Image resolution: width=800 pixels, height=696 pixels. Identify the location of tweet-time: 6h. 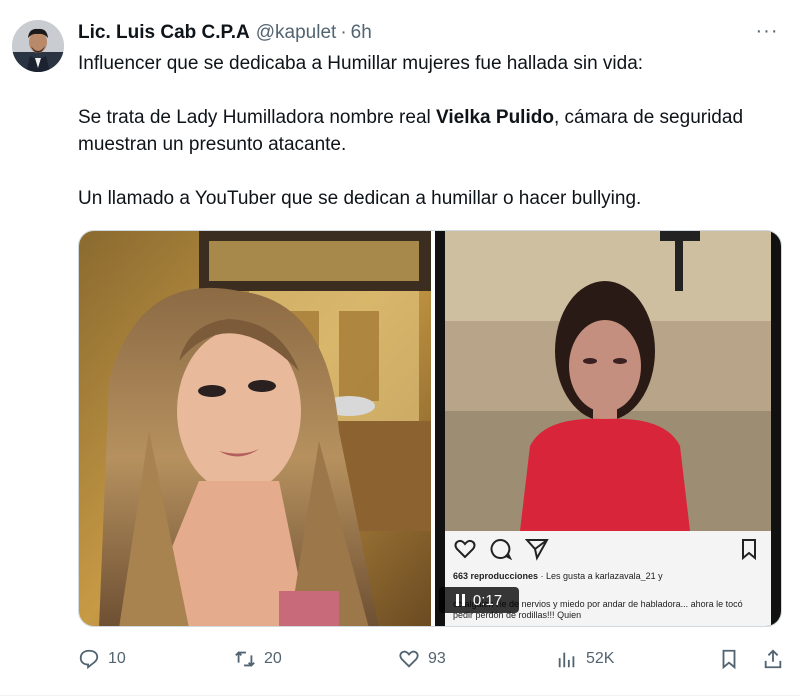
(361, 33).